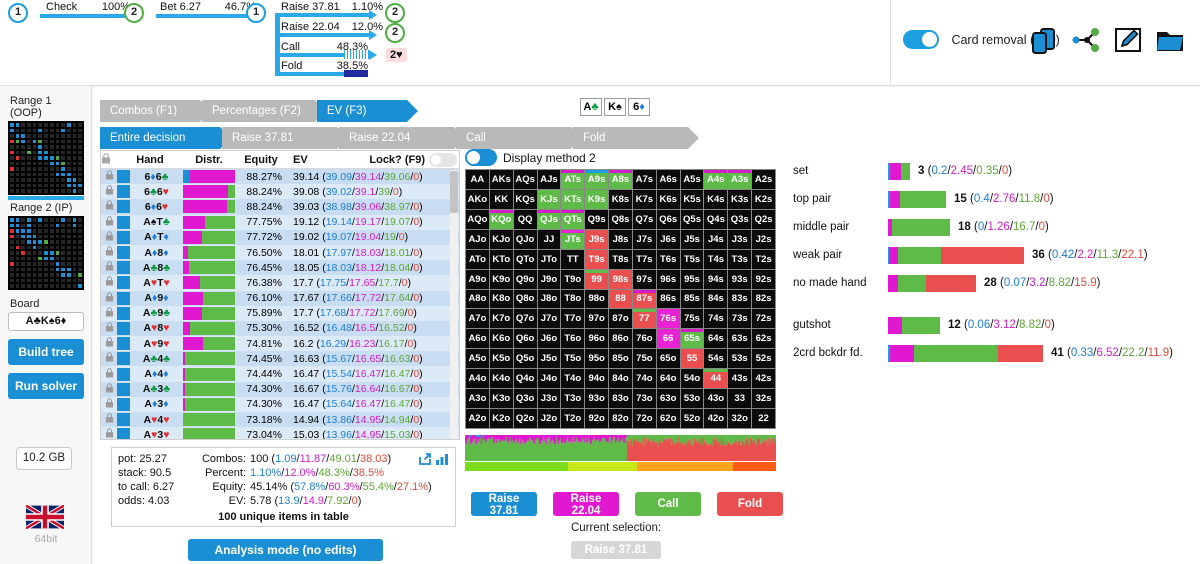  I want to click on matrix-cell: T4s, so click(716, 259).